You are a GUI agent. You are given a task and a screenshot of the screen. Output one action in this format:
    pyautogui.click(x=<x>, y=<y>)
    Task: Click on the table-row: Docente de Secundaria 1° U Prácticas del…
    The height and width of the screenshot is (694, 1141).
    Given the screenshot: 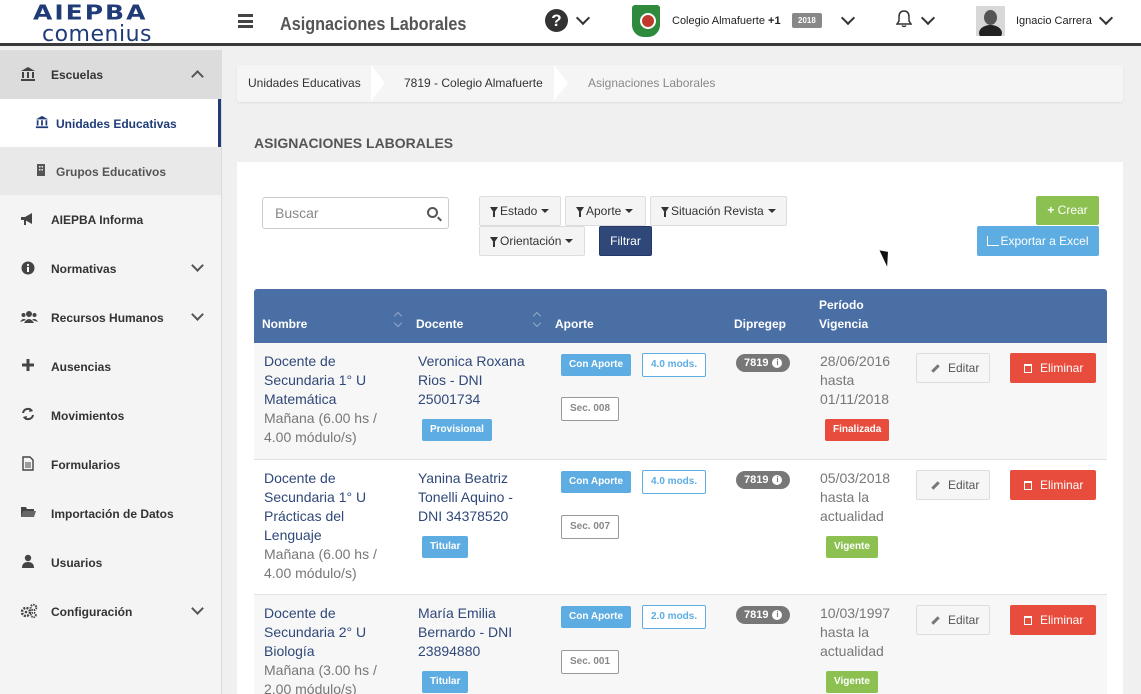 What is the action you would take?
    pyautogui.click(x=680, y=527)
    